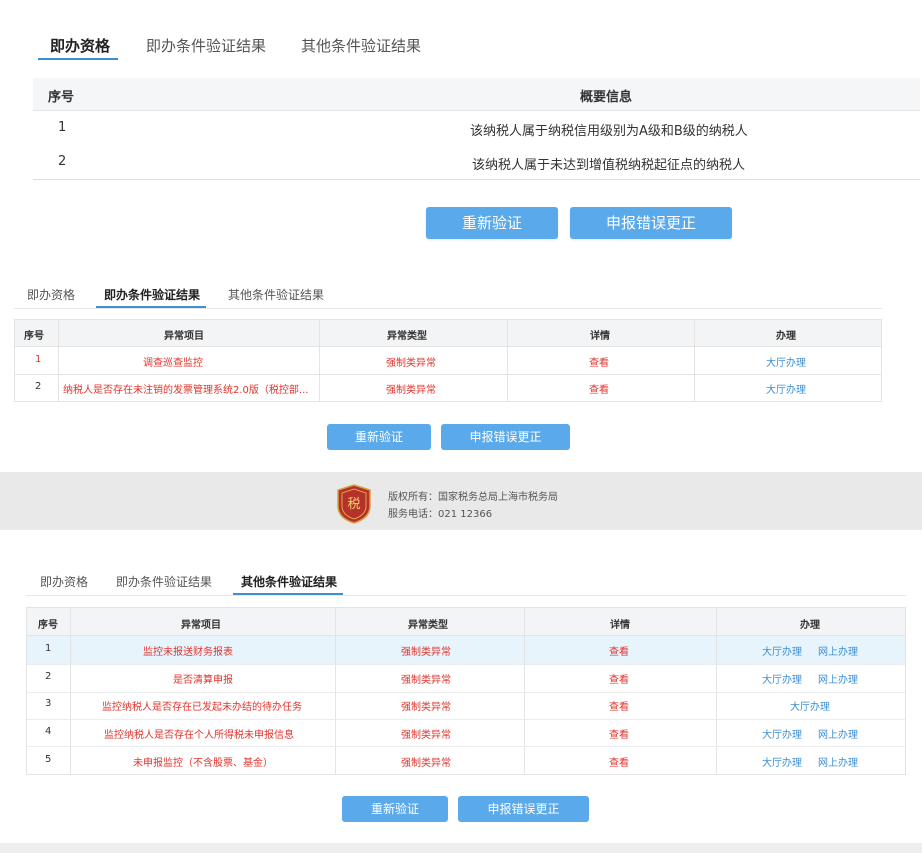 The image size is (922, 853). Describe the element at coordinates (203, 680) in the screenshot. I see `row-item: 是否清算申报` at that location.